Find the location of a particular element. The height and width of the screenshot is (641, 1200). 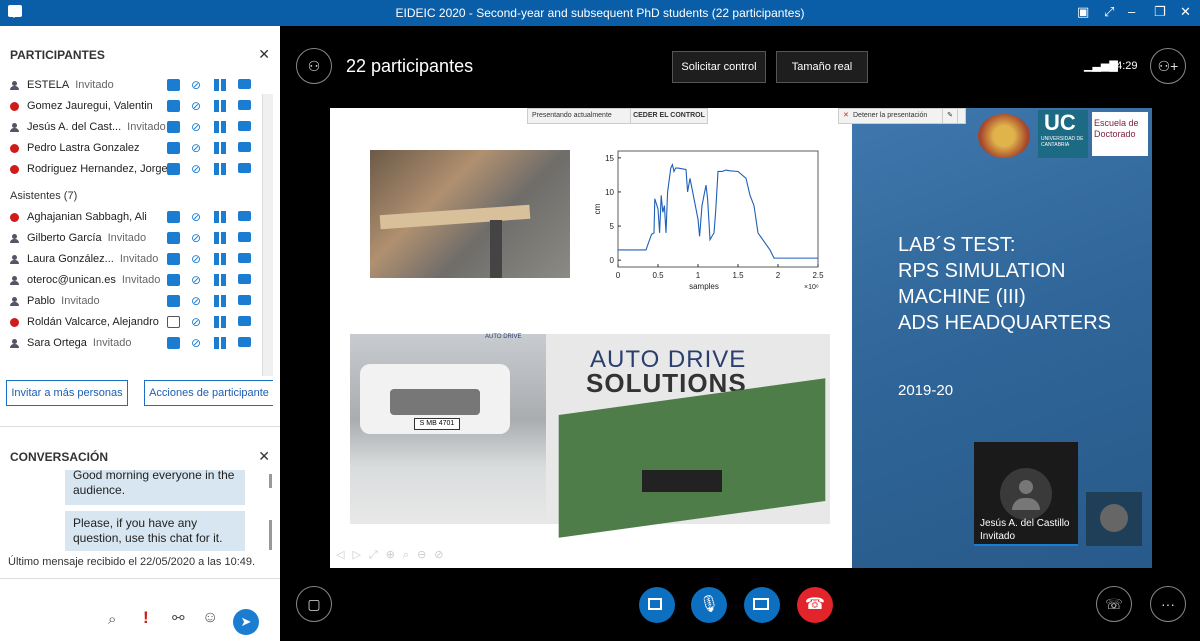

guest-user-icon is located at coordinates (14, 127).